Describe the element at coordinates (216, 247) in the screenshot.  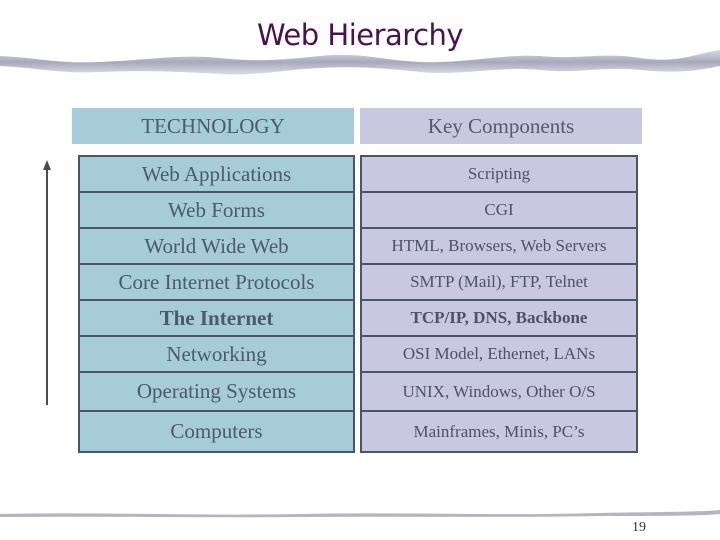
I see `technology-cell: World Wide Web` at that location.